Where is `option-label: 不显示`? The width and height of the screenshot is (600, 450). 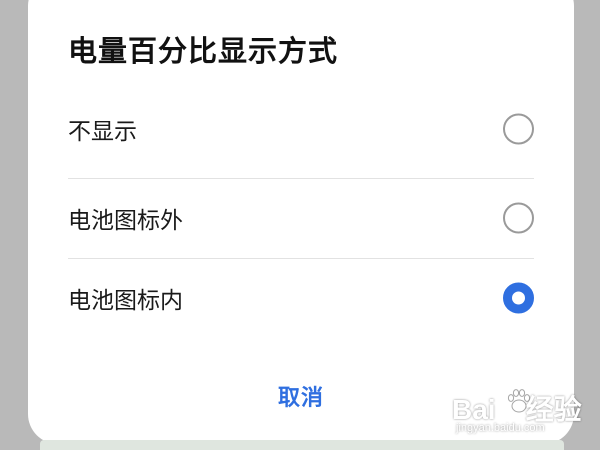 option-label: 不显示 is located at coordinates (102, 132).